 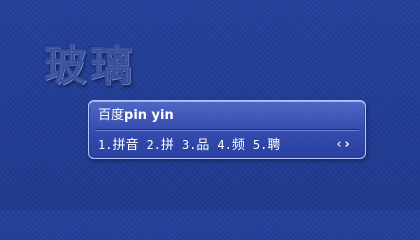 I want to click on candidate-item-2: 2.拼, so click(x=159, y=145).